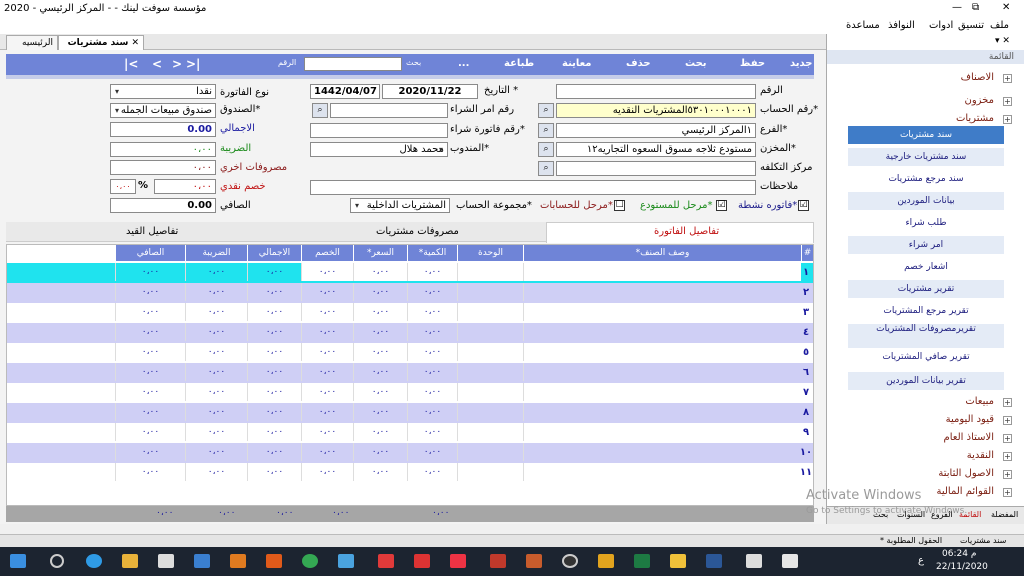  What do you see at coordinates (410, 333) in the screenshot?
I see `table-row: ٤ ٠،٠٠ ٠،٠٠ ٠،٠٠ ٠،٠٠ ٠،٠٠ ٠،٠٠` at bounding box center [410, 333].